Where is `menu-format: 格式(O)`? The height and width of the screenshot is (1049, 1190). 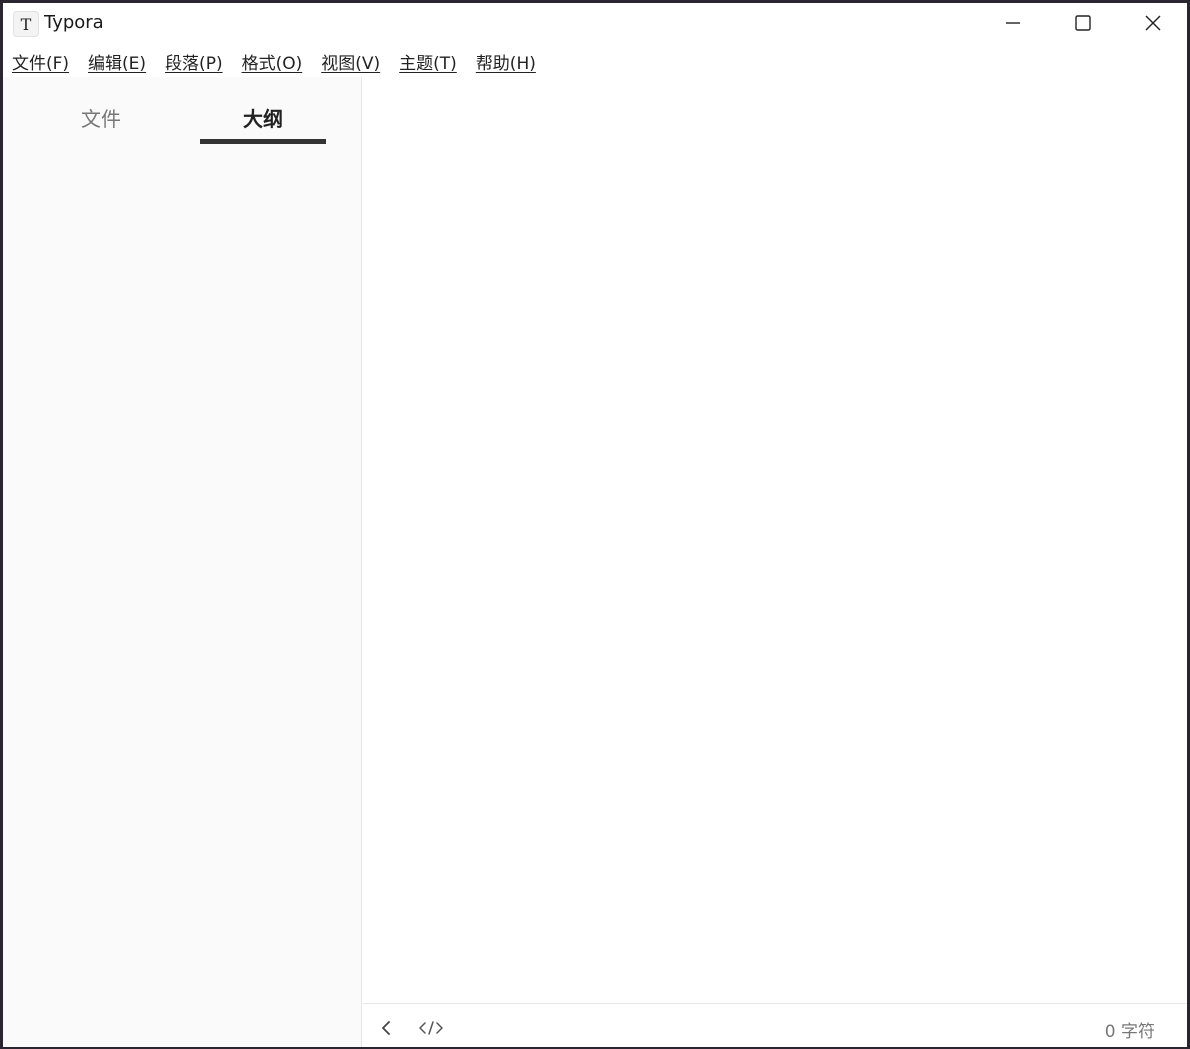
menu-format: 格式(O) is located at coordinates (272, 61).